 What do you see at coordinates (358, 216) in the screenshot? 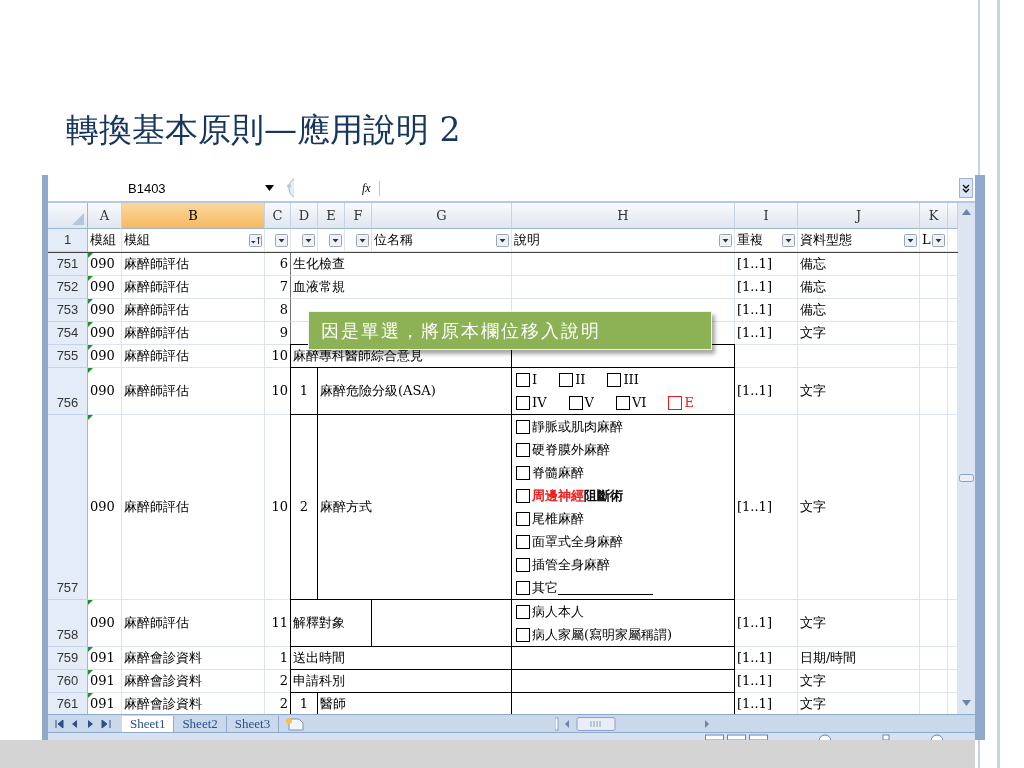
I see `column-header: F` at bounding box center [358, 216].